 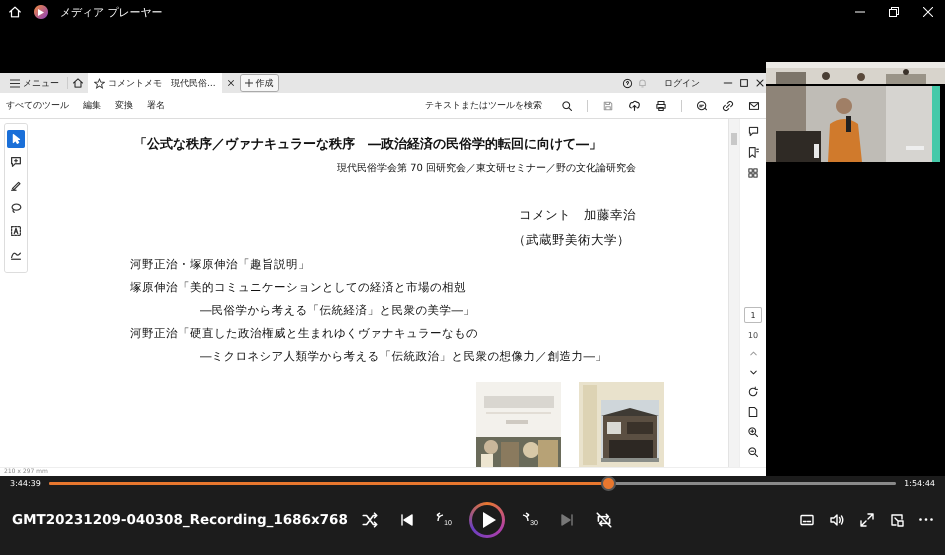 I want to click on grid-icon, so click(x=753, y=173).